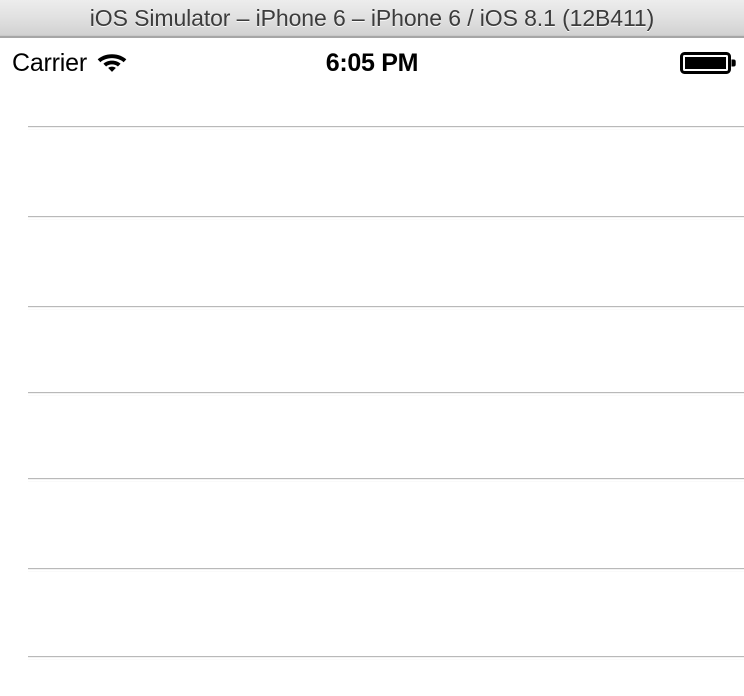 The height and width of the screenshot is (696, 744). I want to click on wifi-icon, so click(112, 63).